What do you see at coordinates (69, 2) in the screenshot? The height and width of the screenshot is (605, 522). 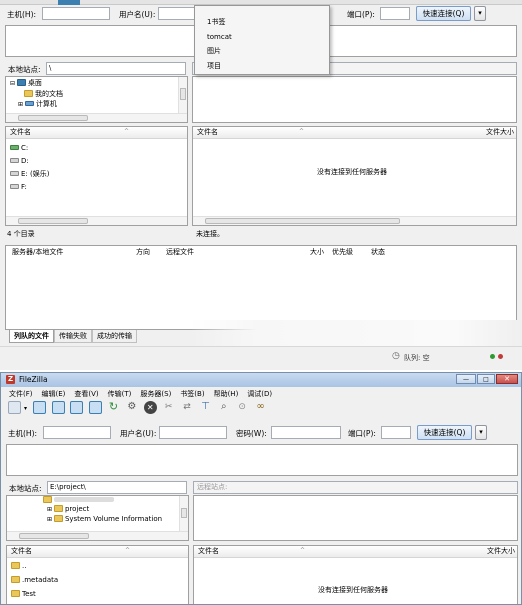 I see `toolbar-button-partial` at bounding box center [69, 2].